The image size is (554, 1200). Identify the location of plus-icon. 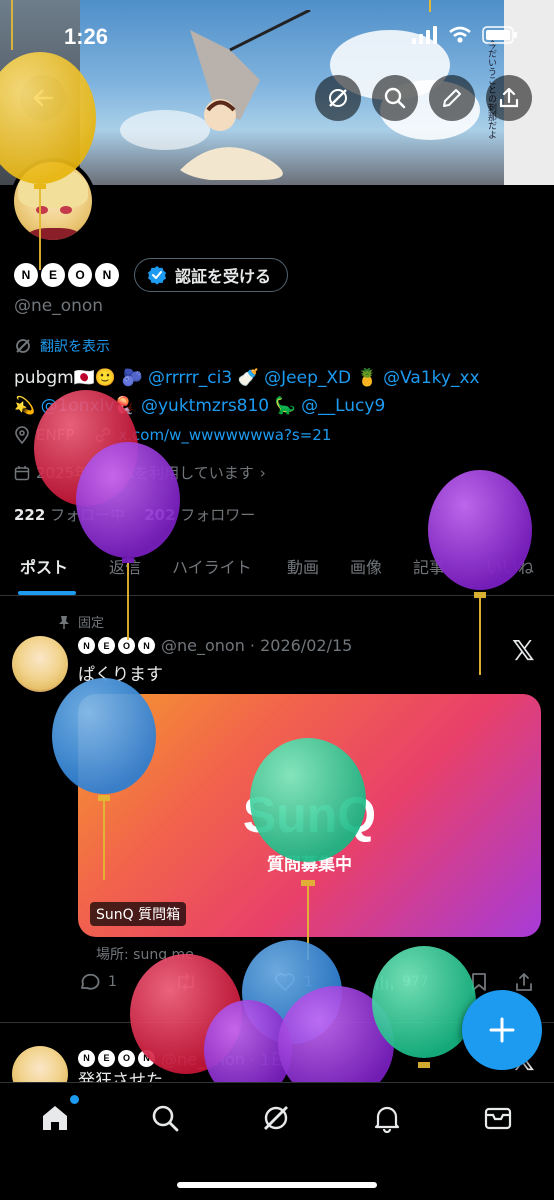
(502, 1030).